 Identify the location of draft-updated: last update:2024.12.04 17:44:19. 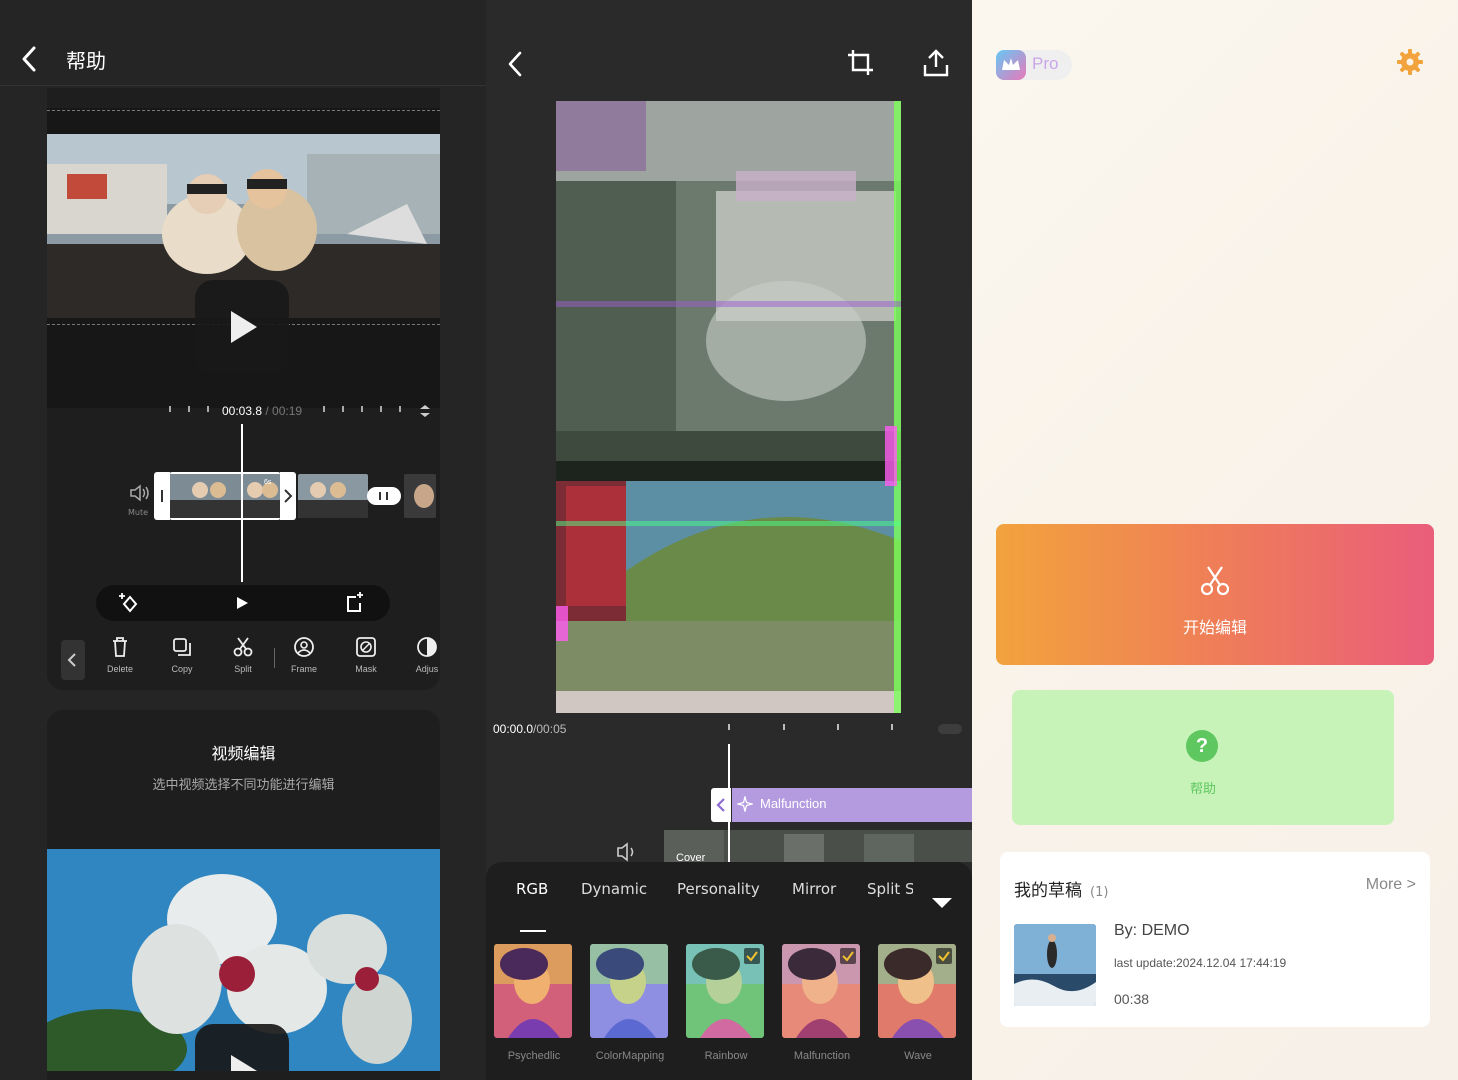
(1200, 963).